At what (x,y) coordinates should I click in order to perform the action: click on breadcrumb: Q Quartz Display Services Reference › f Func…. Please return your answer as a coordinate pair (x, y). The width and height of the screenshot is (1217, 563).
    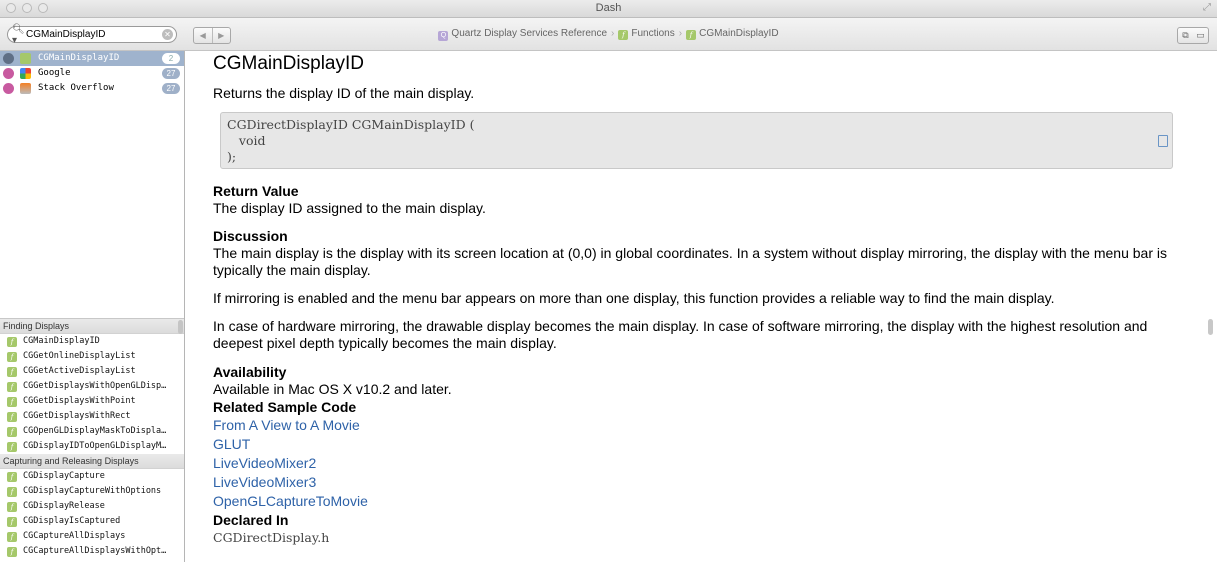
    Looking at the image, I should click on (608, 34).